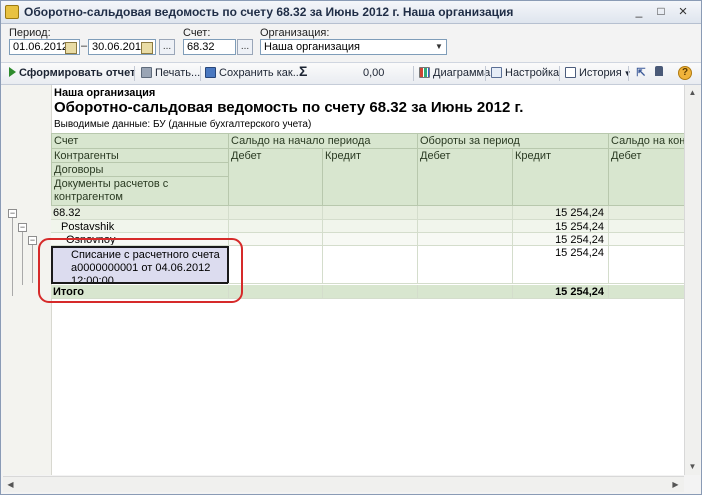 This screenshot has height=495, width=702. I want to click on floppy-disk-icon, so click(210, 72).